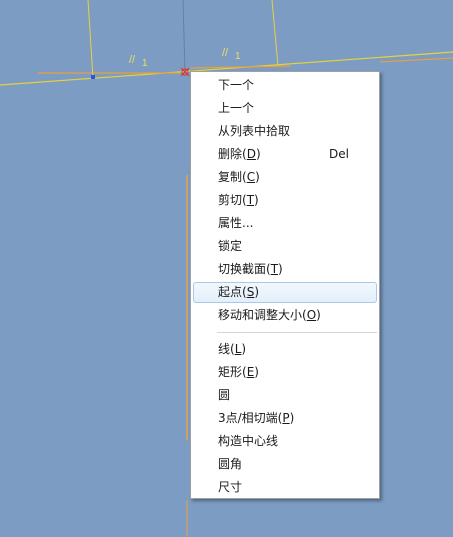 The height and width of the screenshot is (537, 453). What do you see at coordinates (285, 372) in the screenshot?
I see `menu-item-rectangle: 矩形(E)` at bounding box center [285, 372].